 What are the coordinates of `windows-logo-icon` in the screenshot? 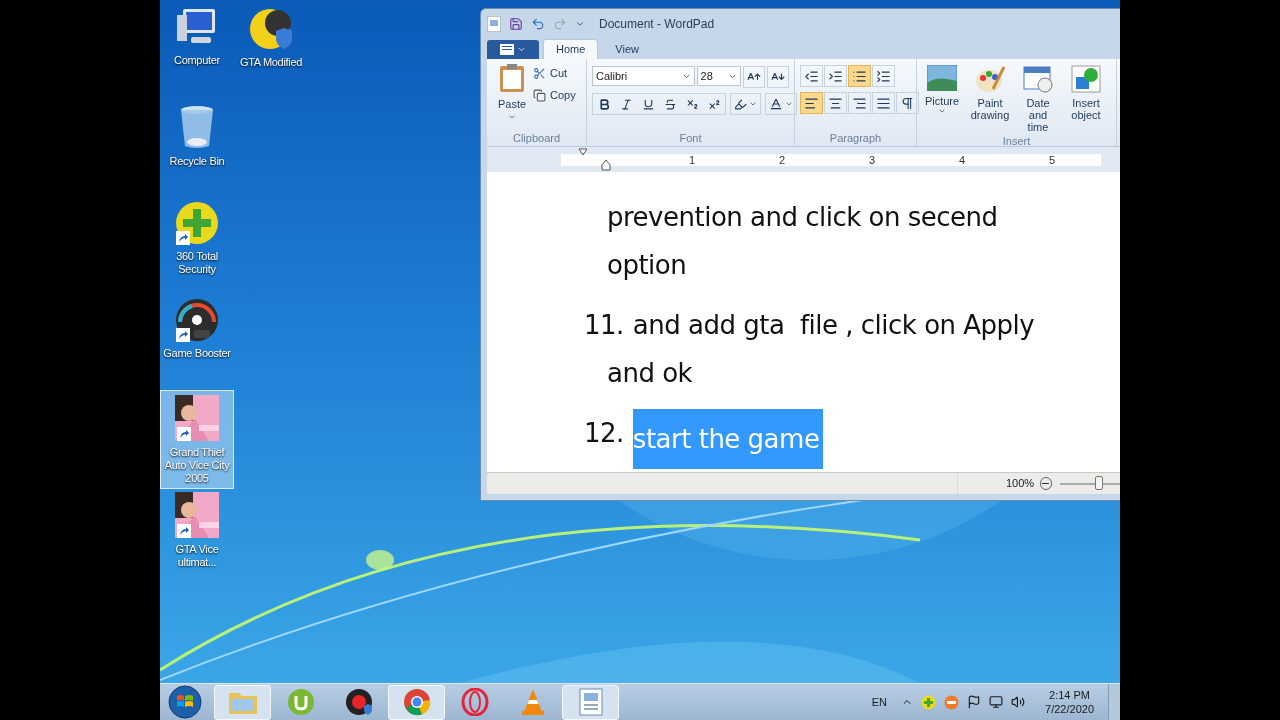 It's located at (185, 702).